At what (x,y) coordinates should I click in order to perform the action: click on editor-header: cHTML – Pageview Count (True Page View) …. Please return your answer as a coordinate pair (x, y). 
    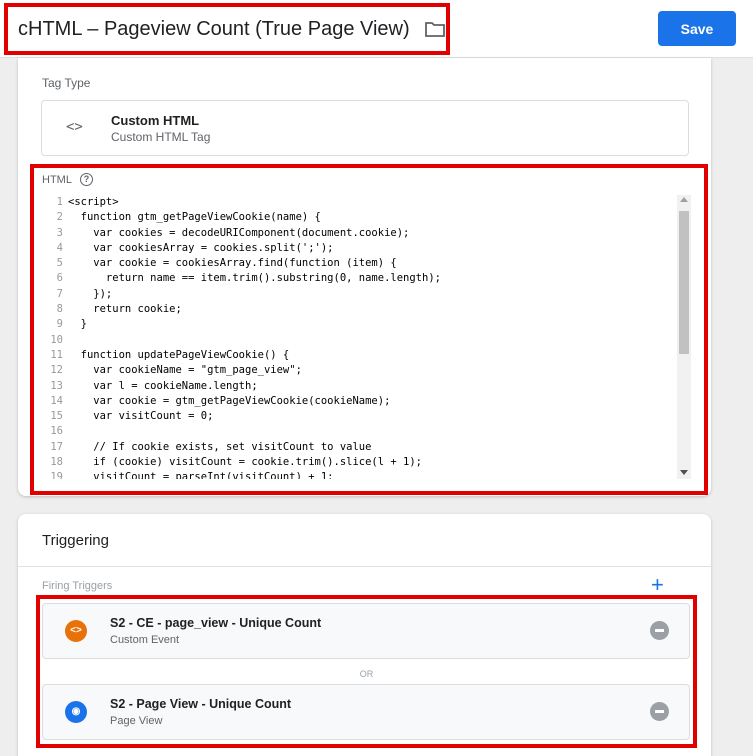
    Looking at the image, I should click on (376, 29).